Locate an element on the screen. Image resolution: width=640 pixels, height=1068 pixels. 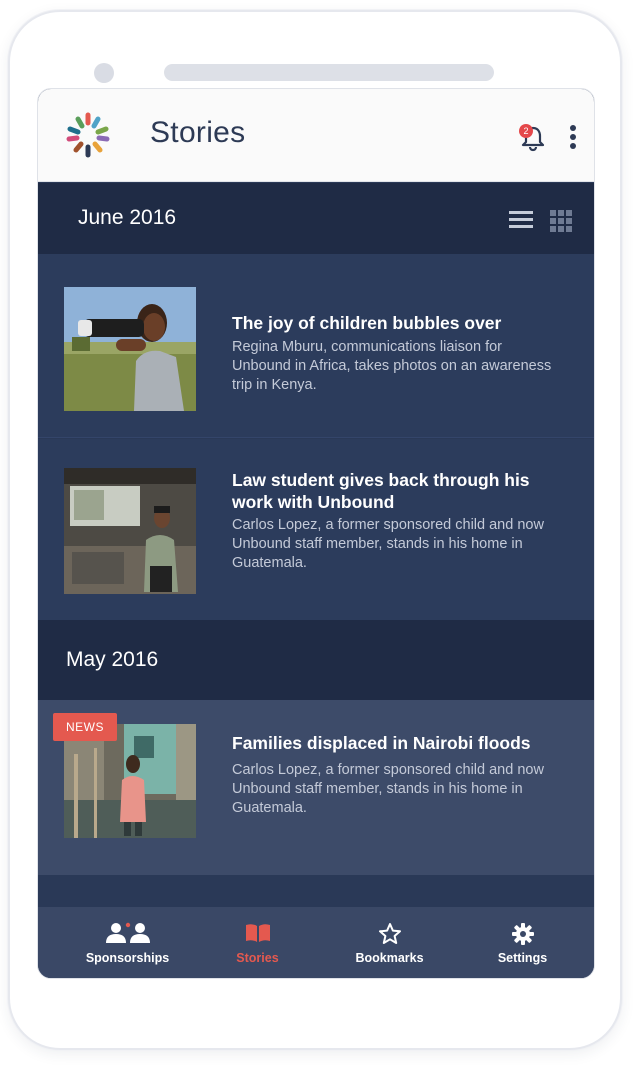
story-photo-student is located at coordinates (130, 531).